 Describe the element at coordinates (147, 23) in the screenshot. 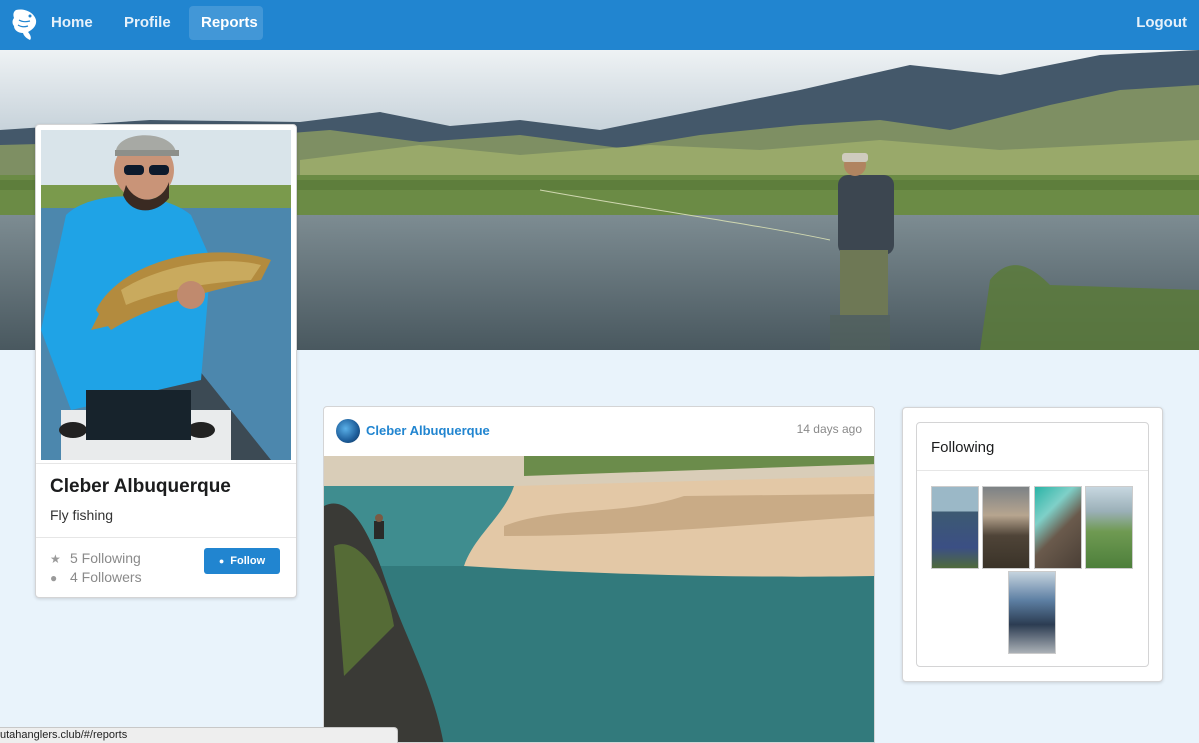

I see `nav-profile-link: Profile` at that location.